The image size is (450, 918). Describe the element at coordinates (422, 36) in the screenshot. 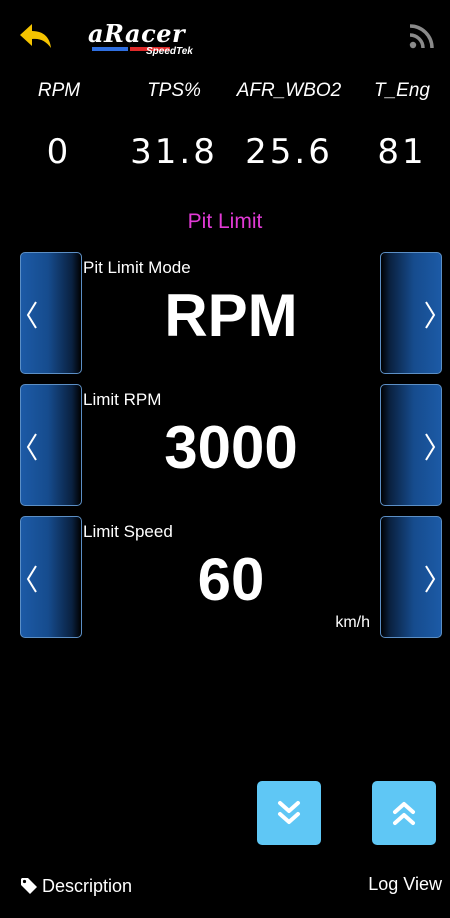

I see `signal-icon` at that location.